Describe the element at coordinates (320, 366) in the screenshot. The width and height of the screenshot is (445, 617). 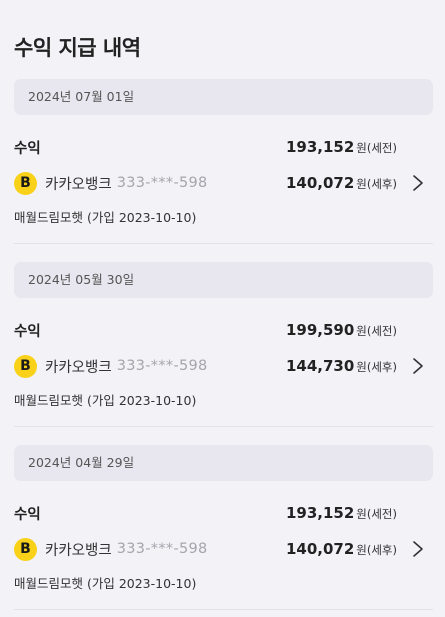
I see `posttax-amount: 144,730` at that location.